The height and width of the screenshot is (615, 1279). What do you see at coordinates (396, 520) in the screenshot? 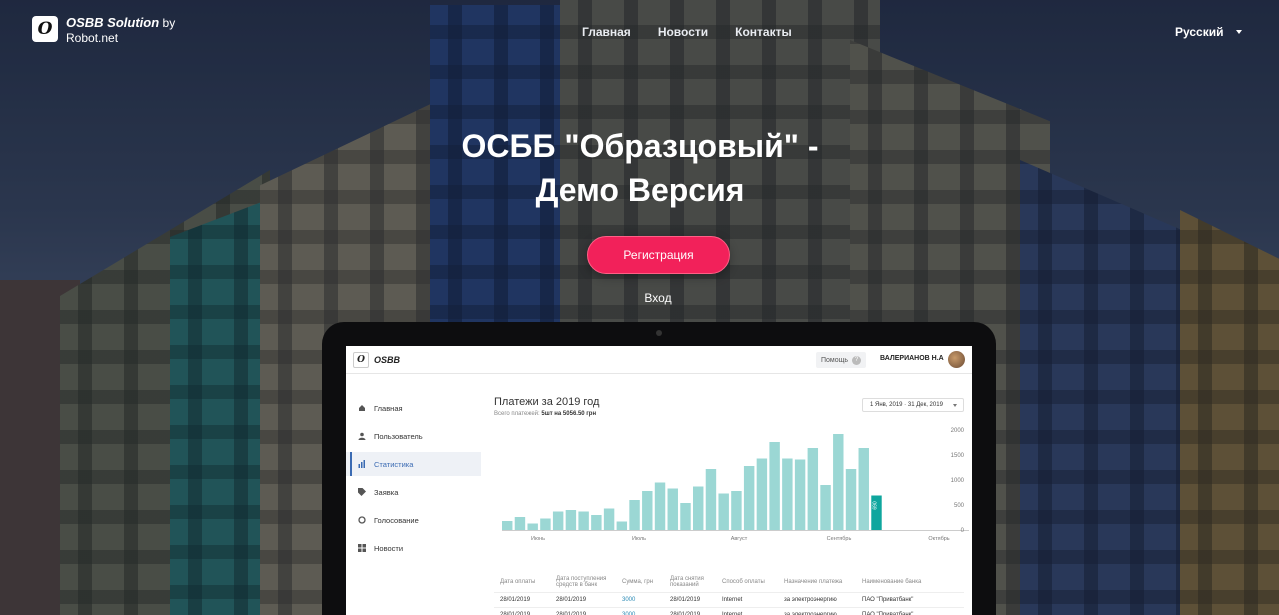
I see `sidebar-item-label: Голосование` at bounding box center [396, 520].